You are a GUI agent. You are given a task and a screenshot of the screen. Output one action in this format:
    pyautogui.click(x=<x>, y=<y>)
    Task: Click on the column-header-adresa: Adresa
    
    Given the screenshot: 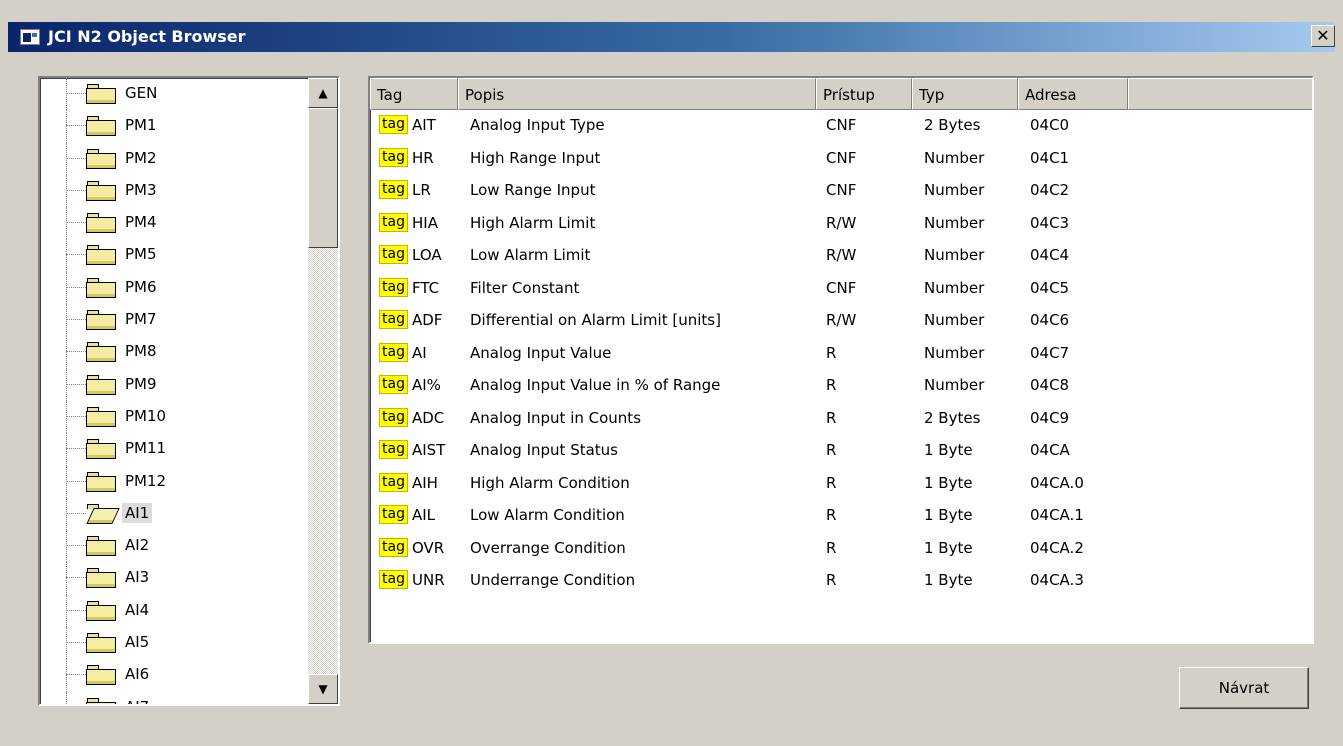 What is the action you would take?
    pyautogui.click(x=1073, y=94)
    